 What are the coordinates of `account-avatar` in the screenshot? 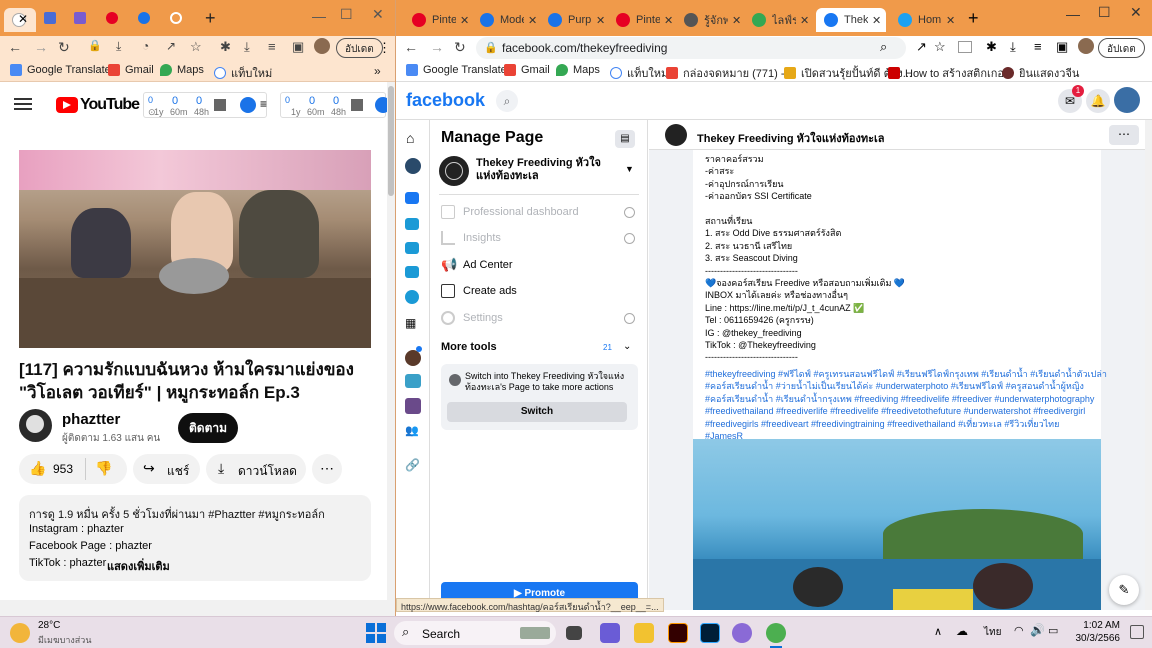 It's located at (1127, 100).